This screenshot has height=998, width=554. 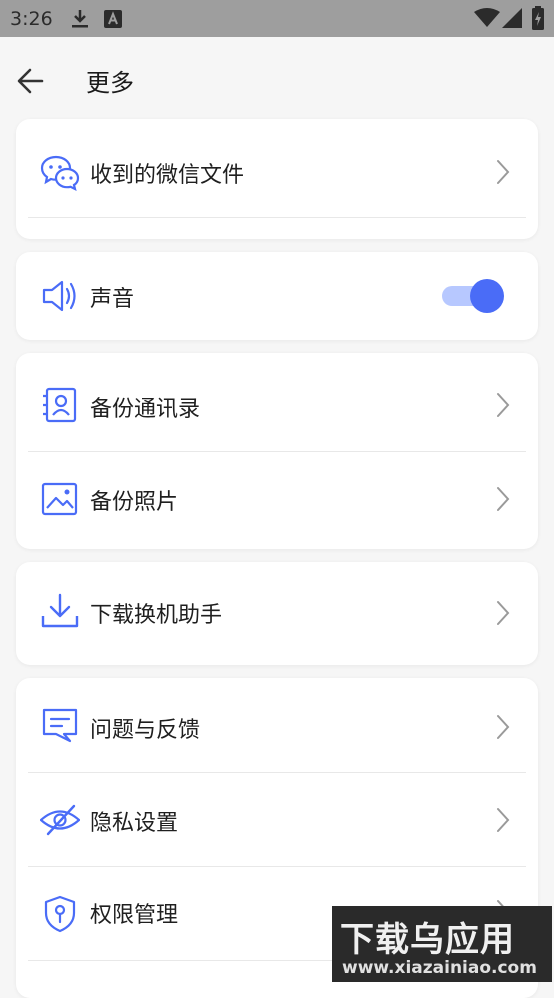 What do you see at coordinates (277, 724) in the screenshot?
I see `feedback-row: 问题与反馈` at bounding box center [277, 724].